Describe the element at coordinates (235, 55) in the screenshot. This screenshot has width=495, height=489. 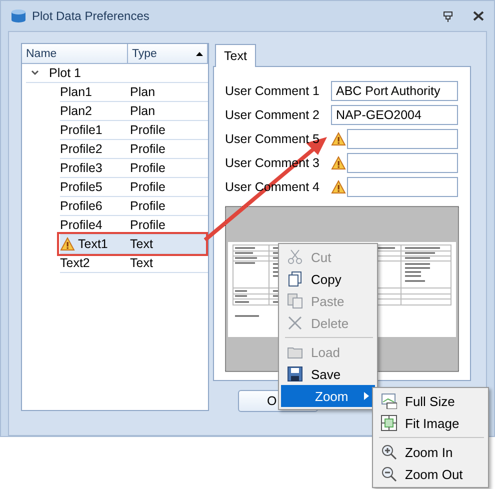
I see `tab: Text` at that location.